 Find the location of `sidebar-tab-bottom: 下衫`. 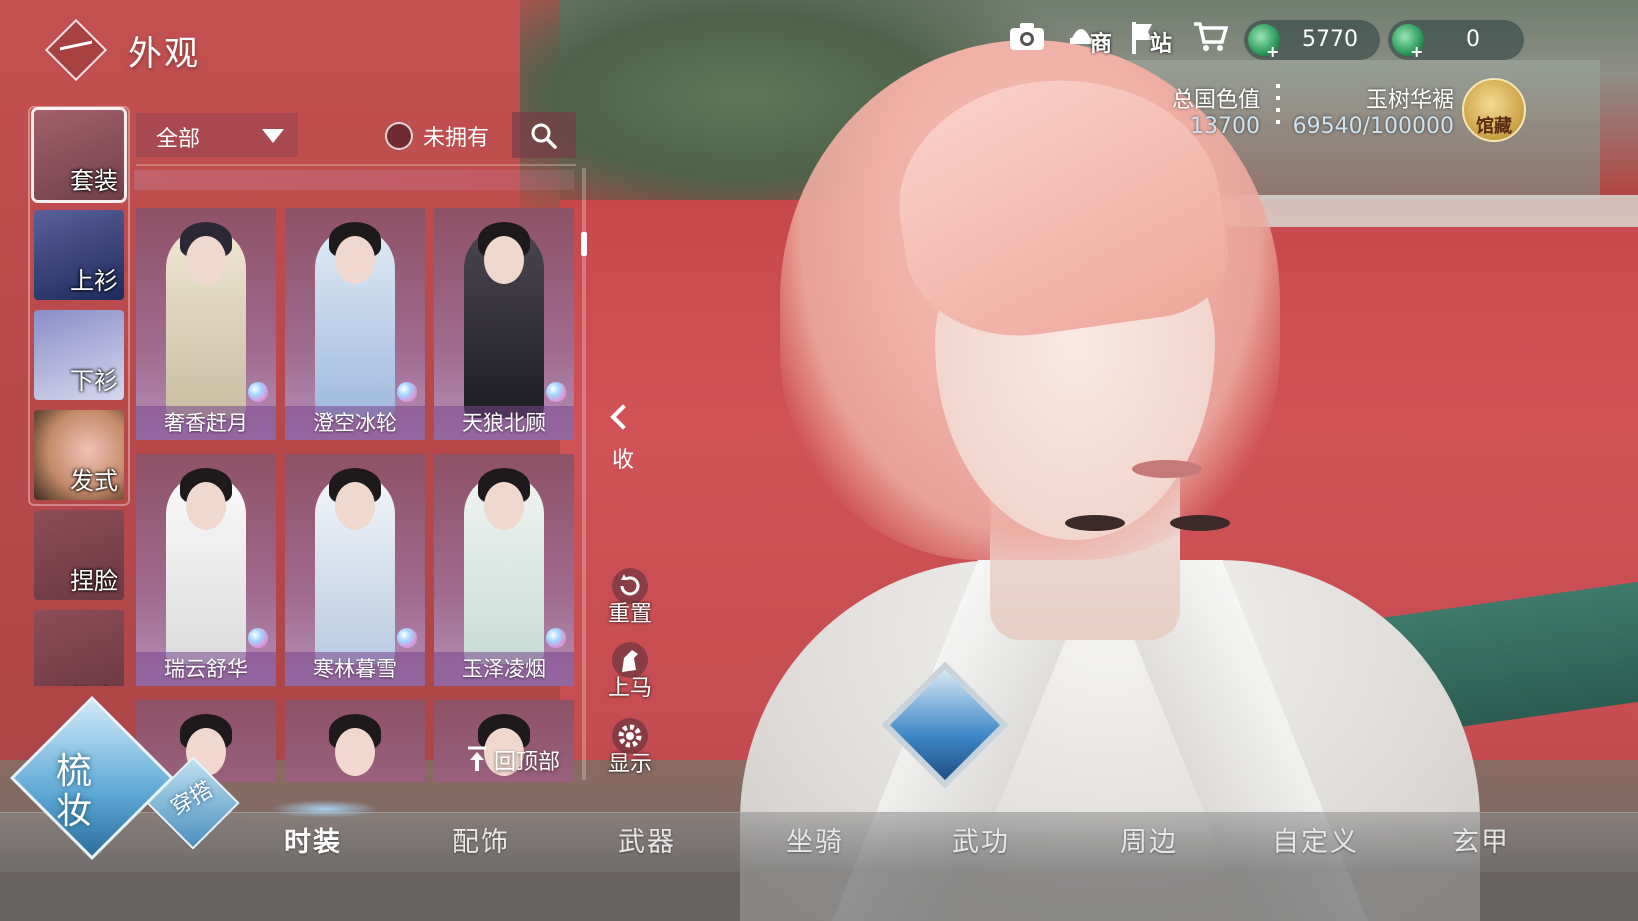

sidebar-tab-bottom: 下衫 is located at coordinates (79, 355).